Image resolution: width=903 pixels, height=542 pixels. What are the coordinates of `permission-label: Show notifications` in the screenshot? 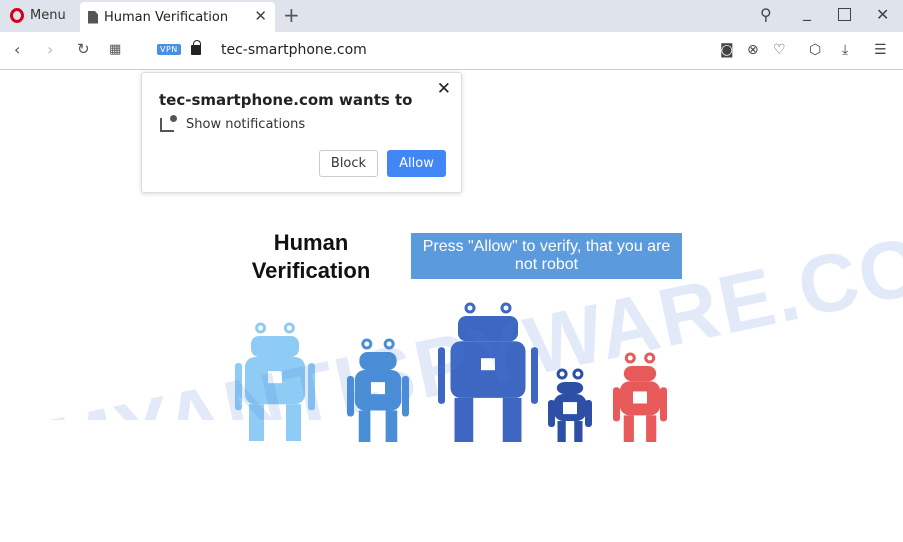 It's located at (246, 124).